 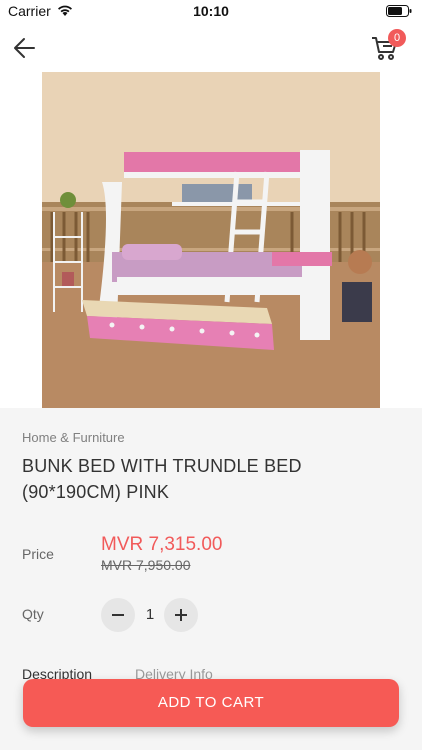 I want to click on minus-icon, so click(x=118, y=615).